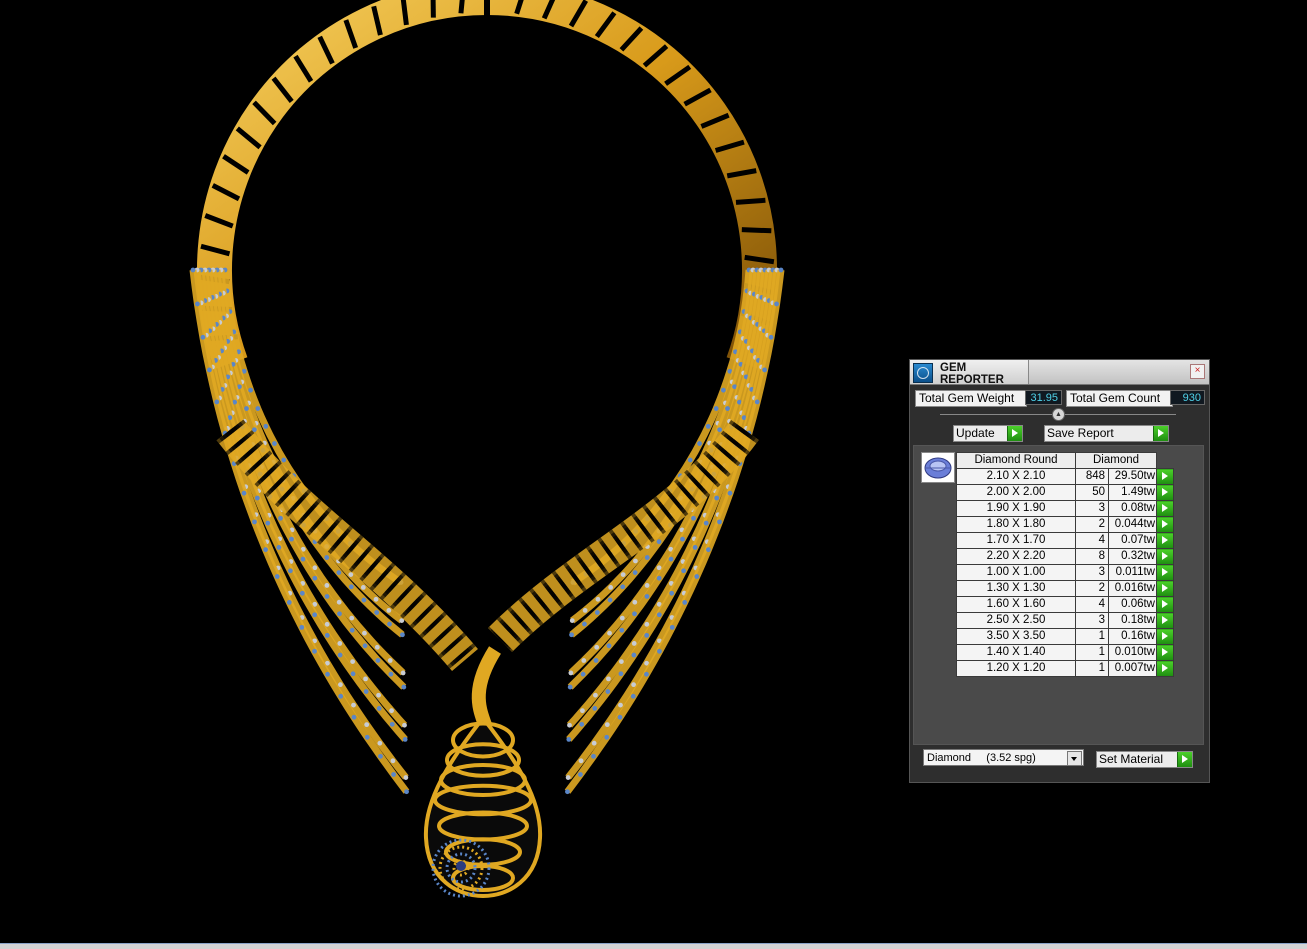 The image size is (1307, 949). I want to click on material-dropdown: Diamond (3.52 spg), so click(1003, 757).